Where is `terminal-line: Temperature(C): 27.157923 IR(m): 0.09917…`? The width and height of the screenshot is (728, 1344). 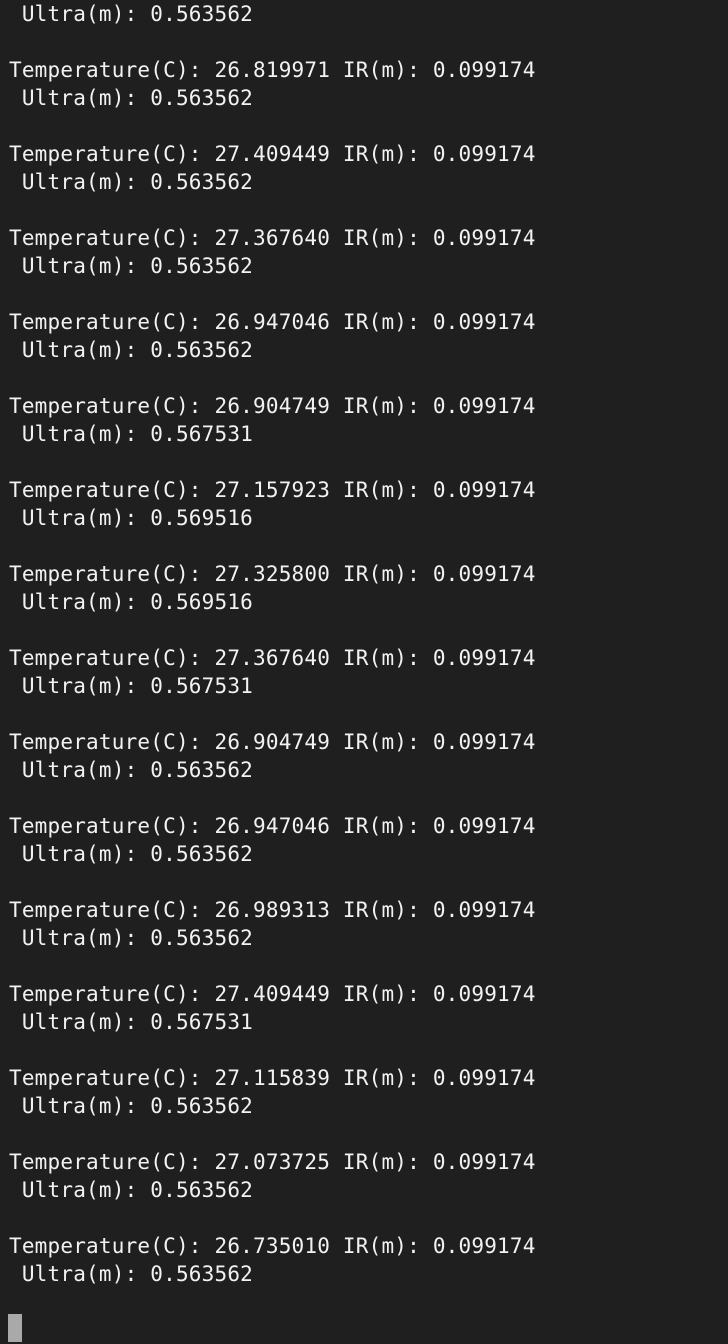 terminal-line: Temperature(C): 27.157923 IR(m): 0.09917… is located at coordinates (272, 490).